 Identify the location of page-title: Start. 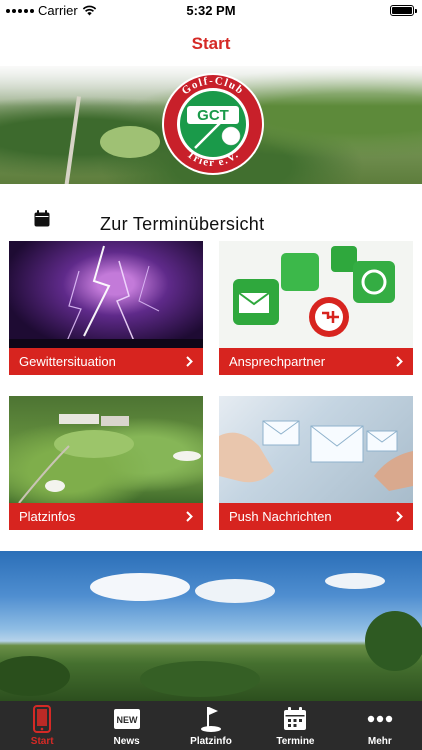
(211, 43).